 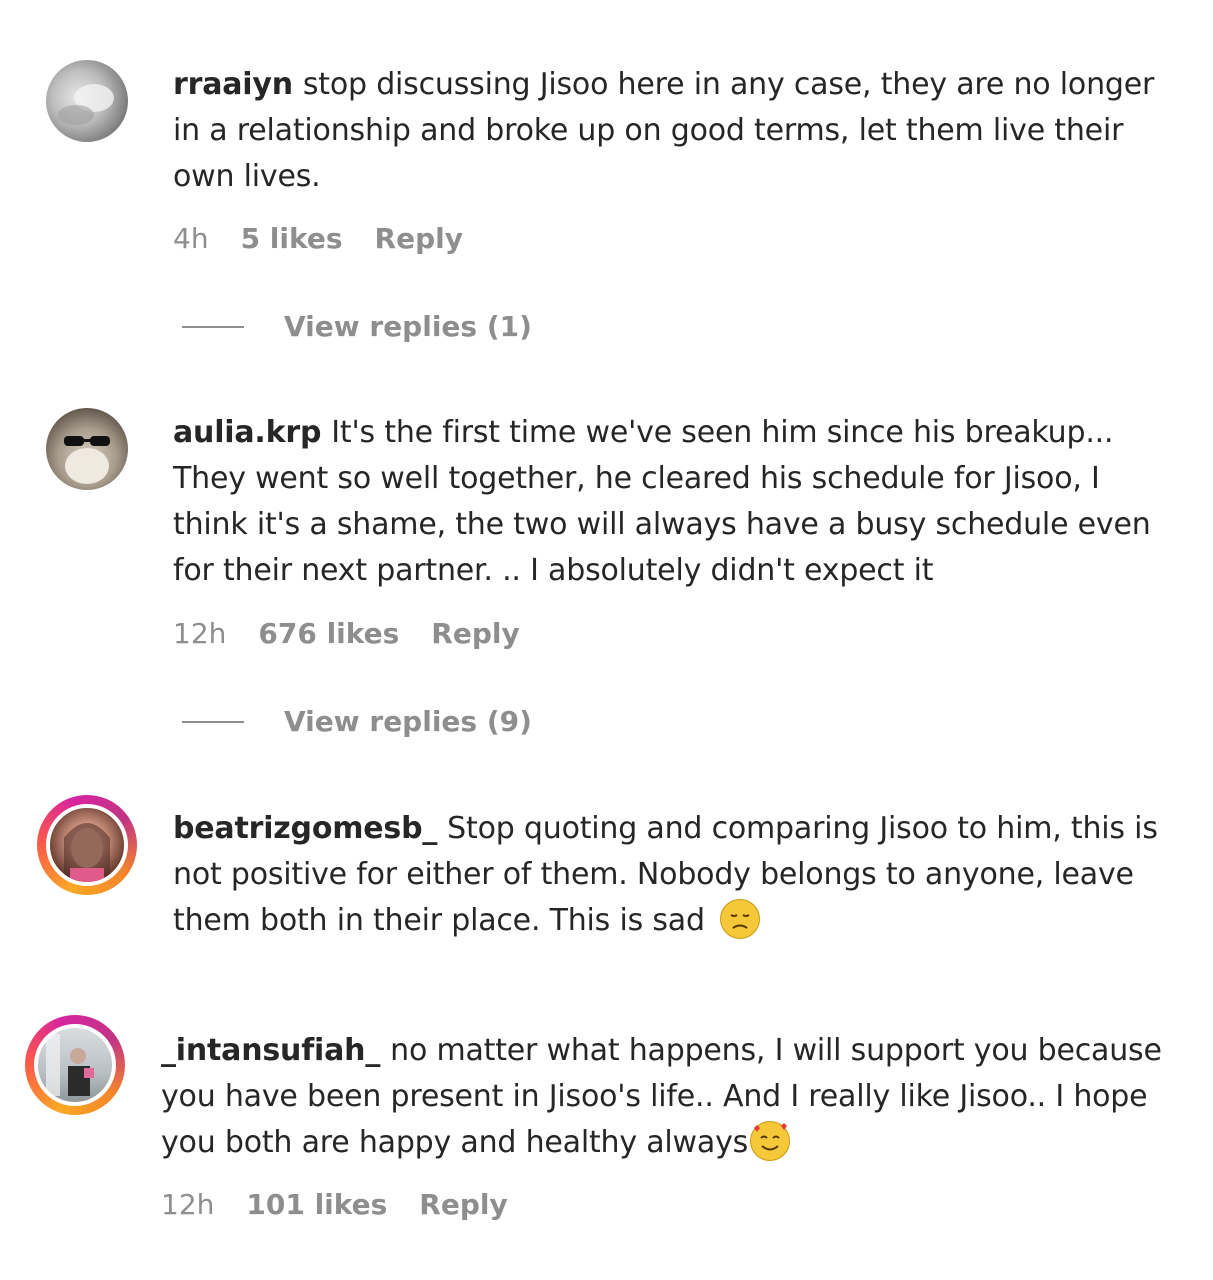 What do you see at coordinates (328, 633) in the screenshot?
I see `comment-likes: 676 likes` at bounding box center [328, 633].